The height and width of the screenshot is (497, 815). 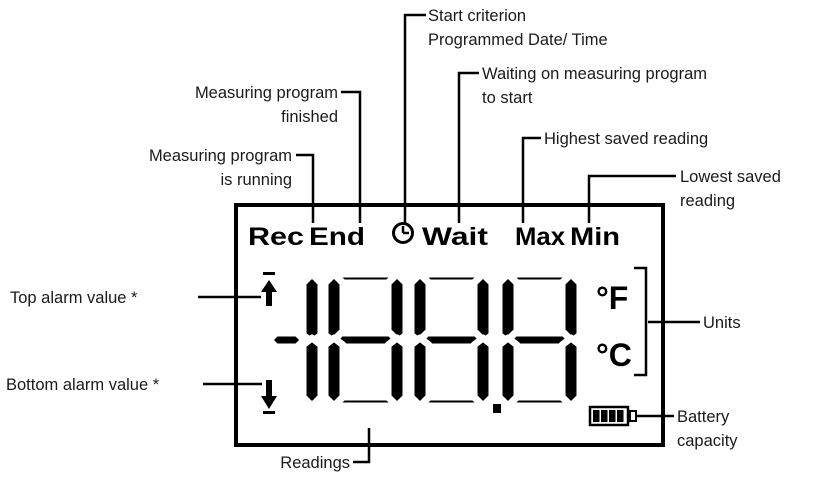 I want to click on label-battery: Battery, so click(x=703, y=417).